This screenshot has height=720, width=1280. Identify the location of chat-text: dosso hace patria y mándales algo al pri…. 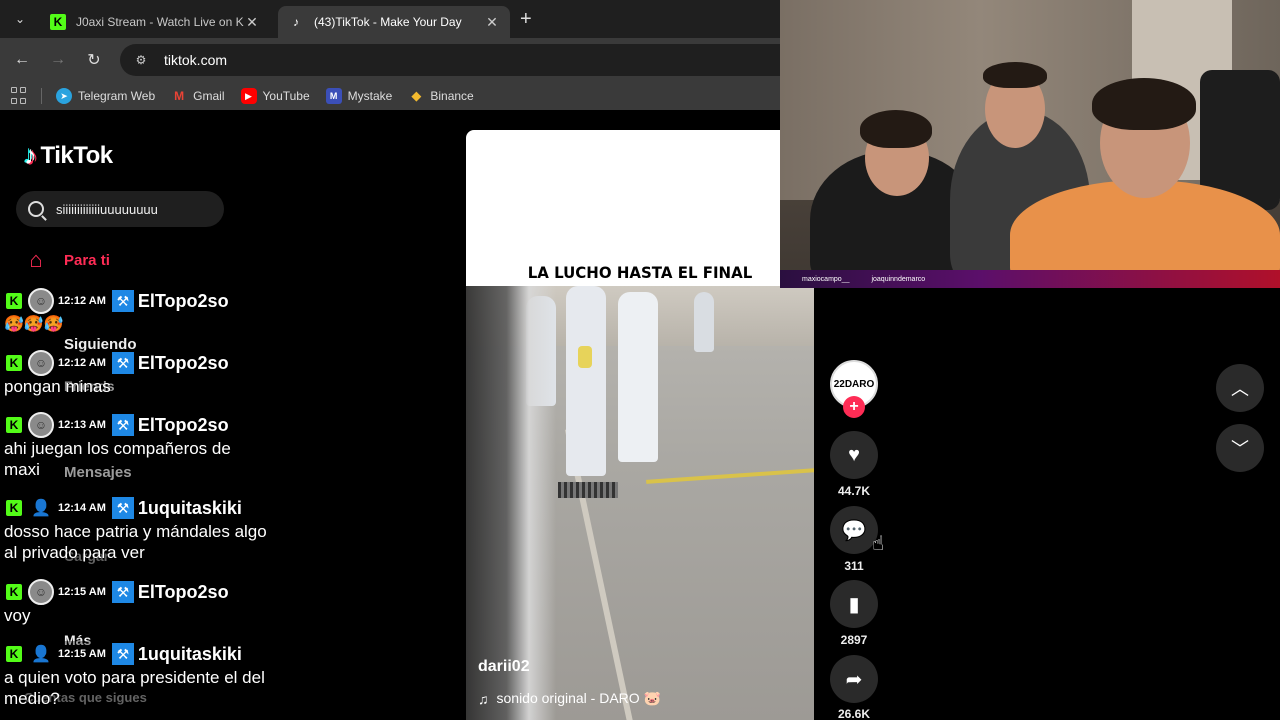
(135, 542).